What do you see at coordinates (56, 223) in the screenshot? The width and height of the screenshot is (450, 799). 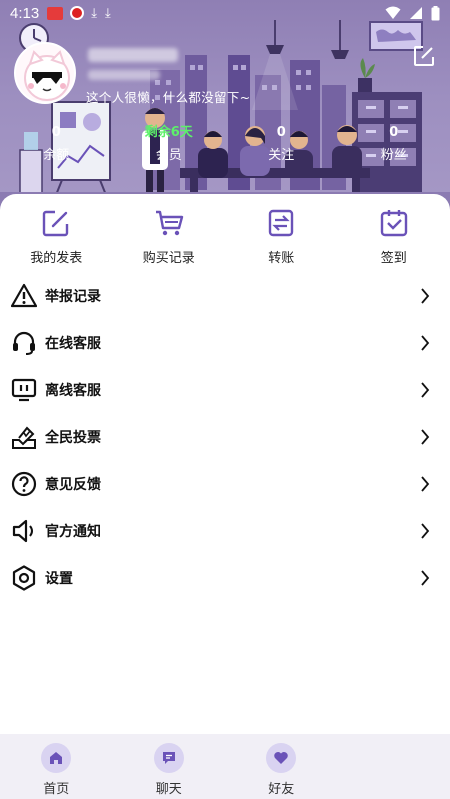 I see `edit-square-icon` at bounding box center [56, 223].